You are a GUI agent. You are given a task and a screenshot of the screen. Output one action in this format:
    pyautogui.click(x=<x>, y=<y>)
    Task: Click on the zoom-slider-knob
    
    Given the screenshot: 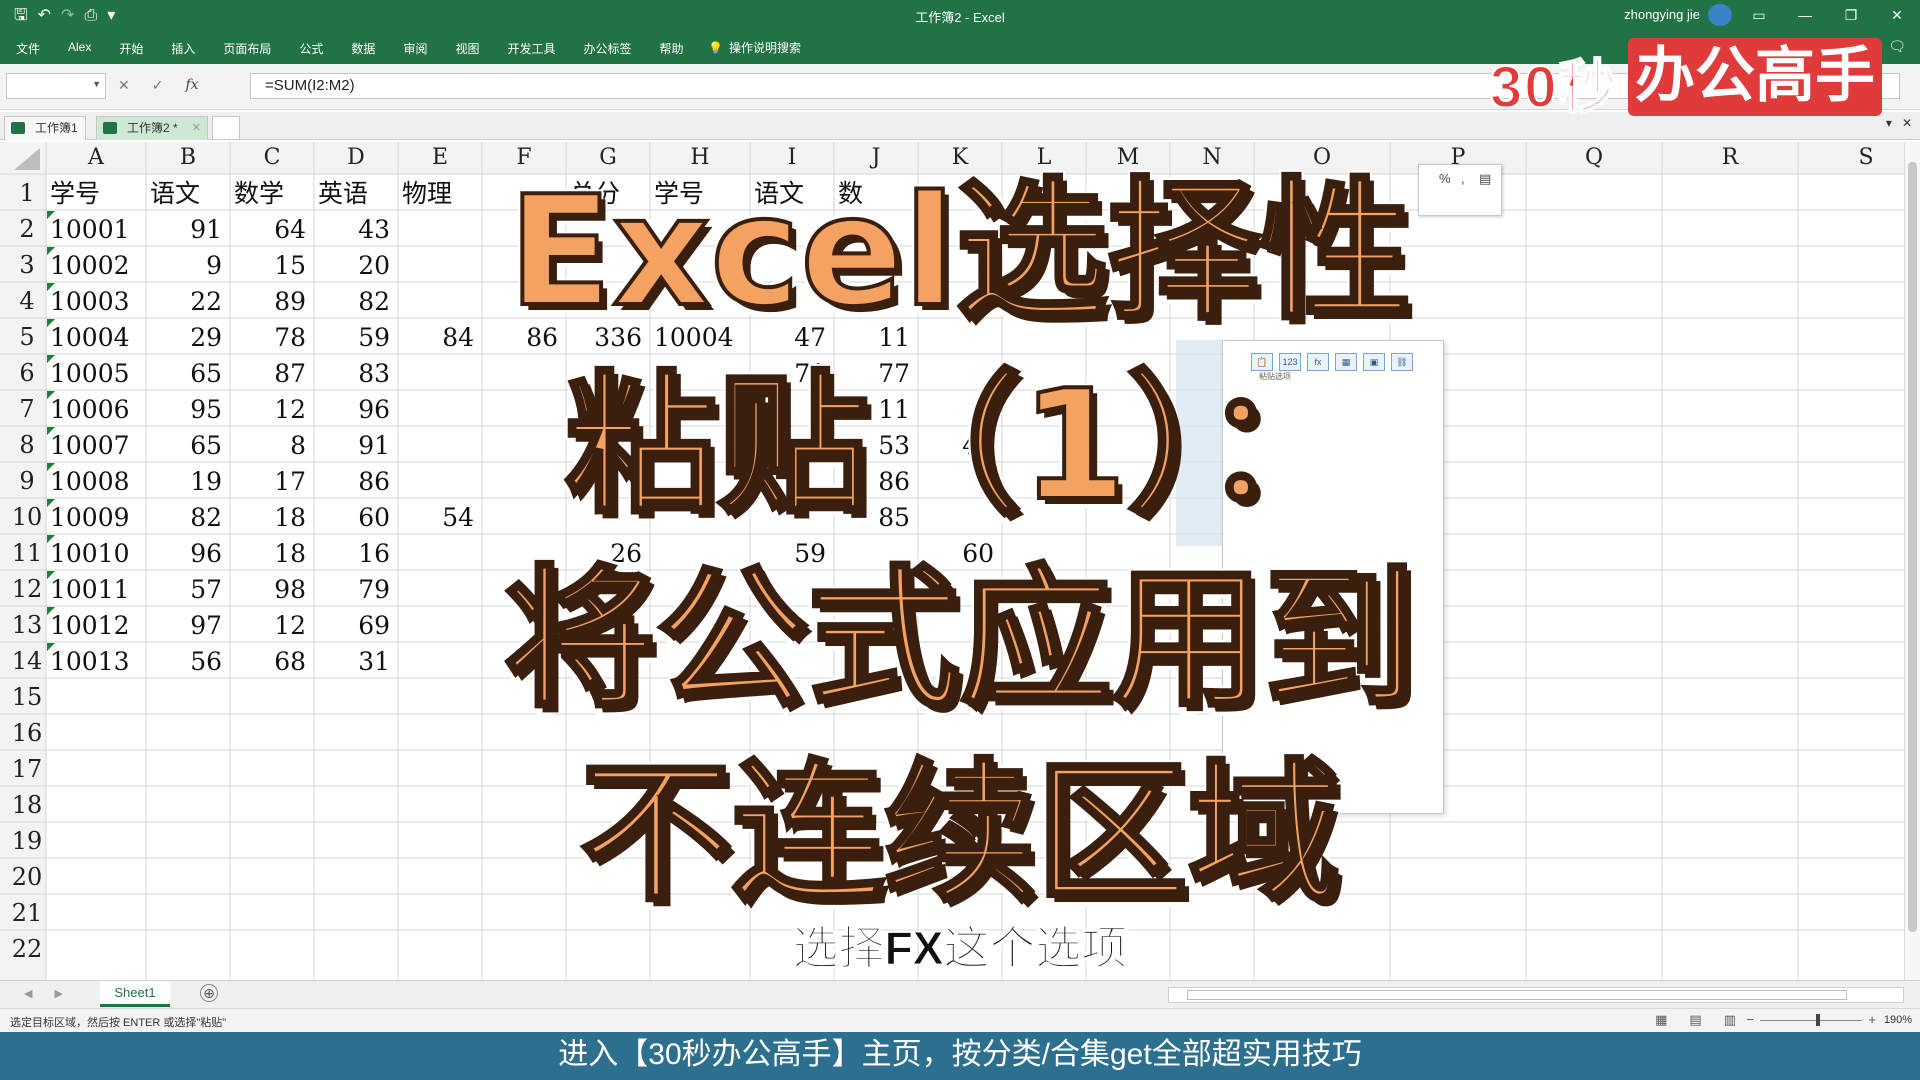 What is the action you would take?
    pyautogui.click(x=1818, y=1020)
    